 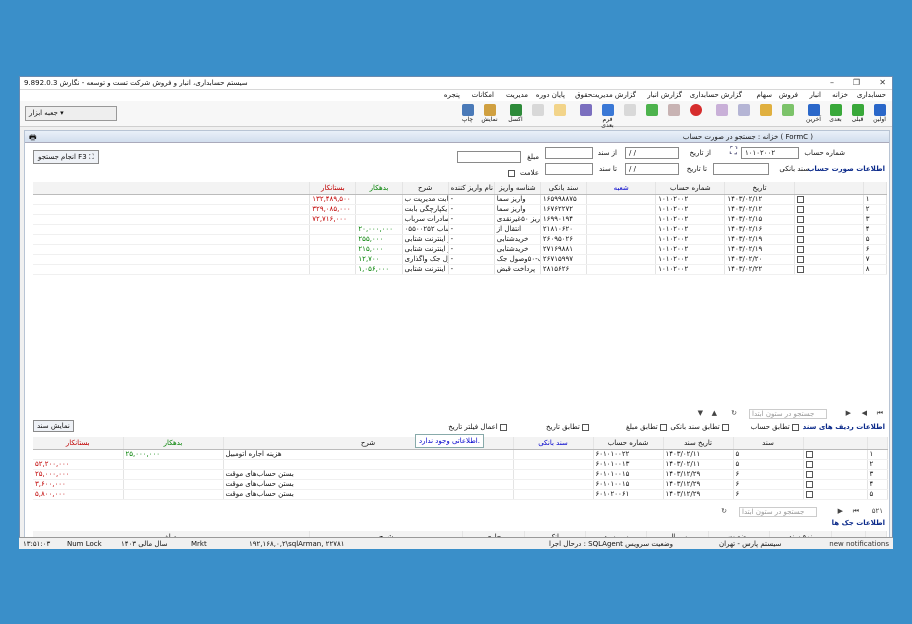 I want to click on search-button, so click(x=721, y=114).